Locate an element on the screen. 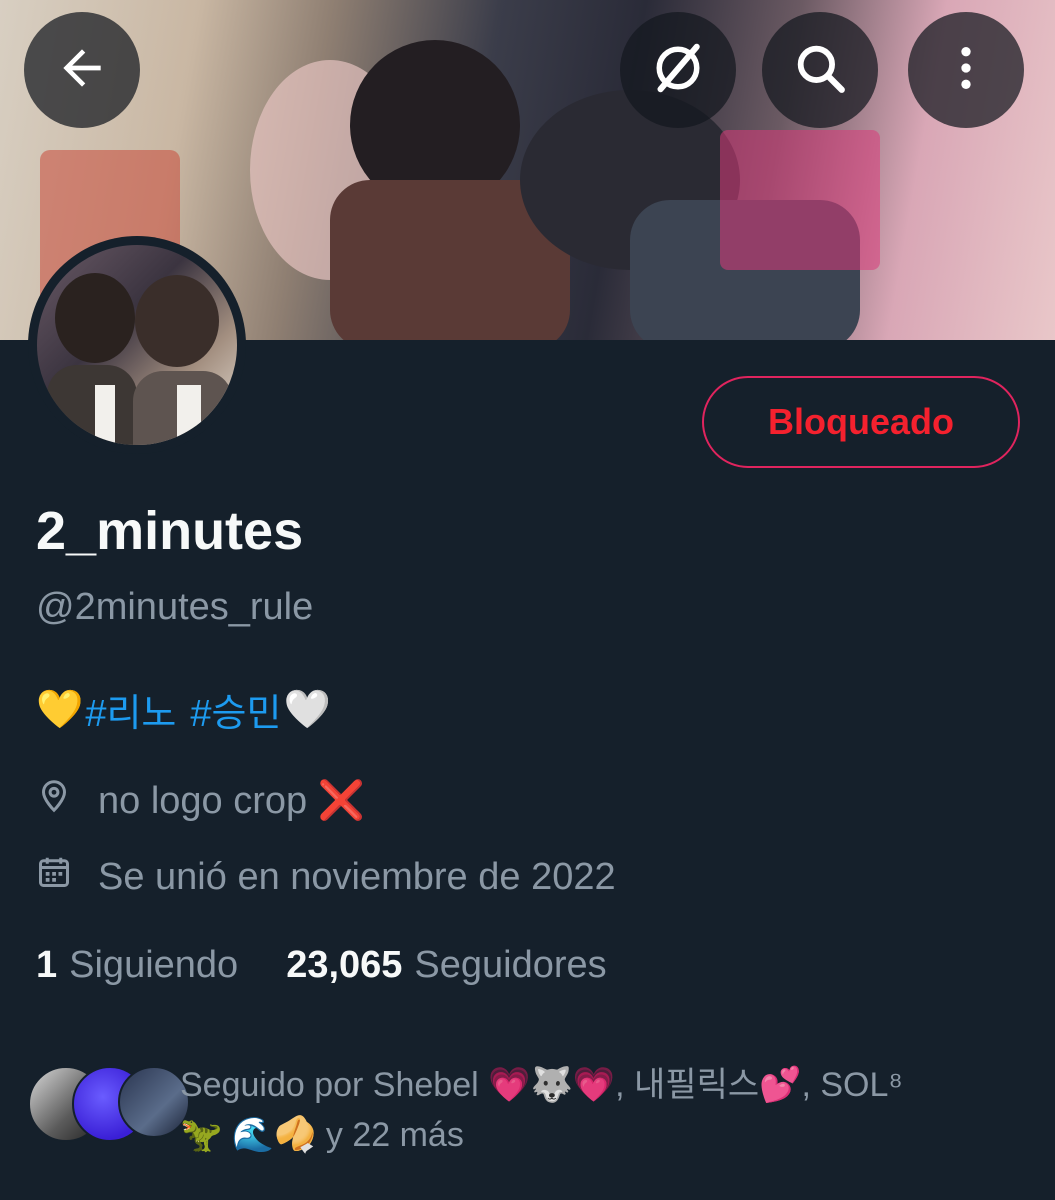 Image resolution: width=1055 pixels, height=1200 pixels. bio-emoji-start: 💛 is located at coordinates (60, 709).